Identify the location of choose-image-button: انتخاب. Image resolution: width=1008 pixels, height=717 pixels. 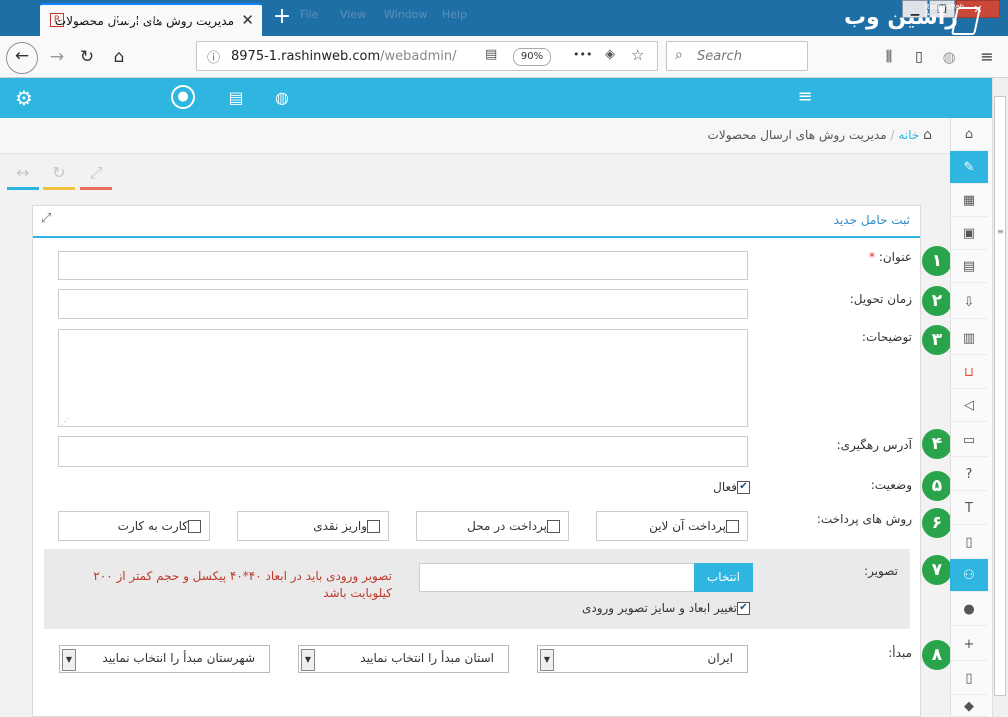
(723, 577).